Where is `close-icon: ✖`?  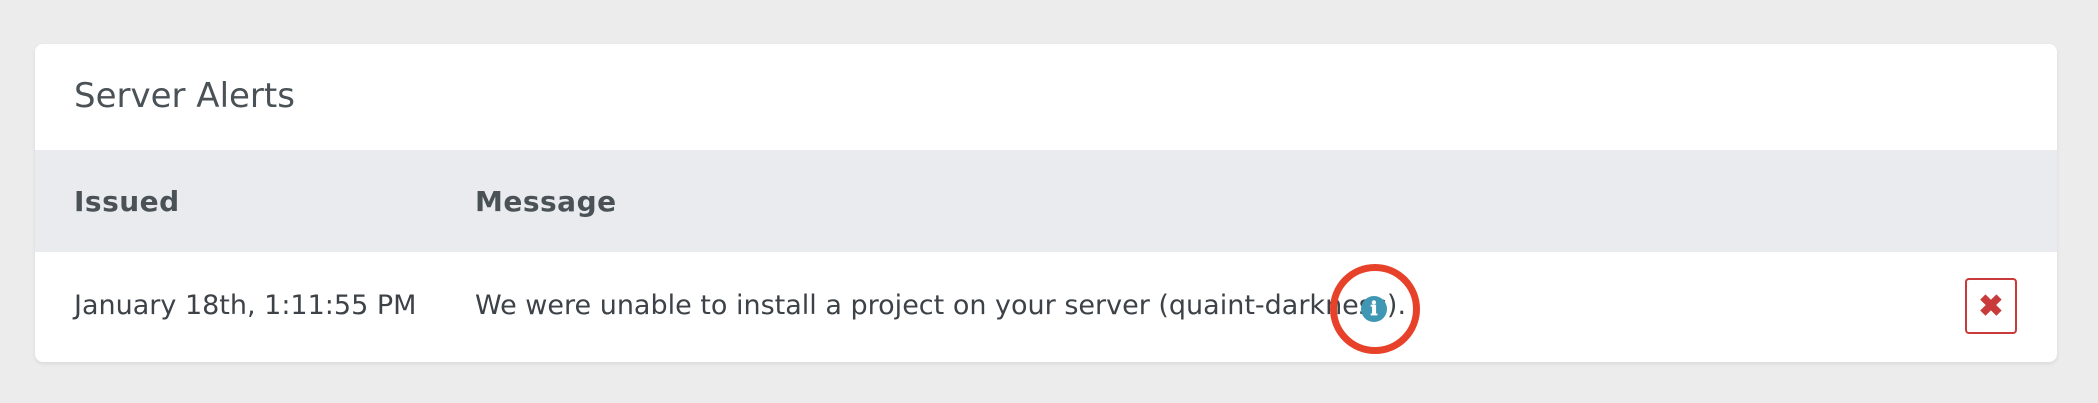
close-icon: ✖ is located at coordinates (1991, 306).